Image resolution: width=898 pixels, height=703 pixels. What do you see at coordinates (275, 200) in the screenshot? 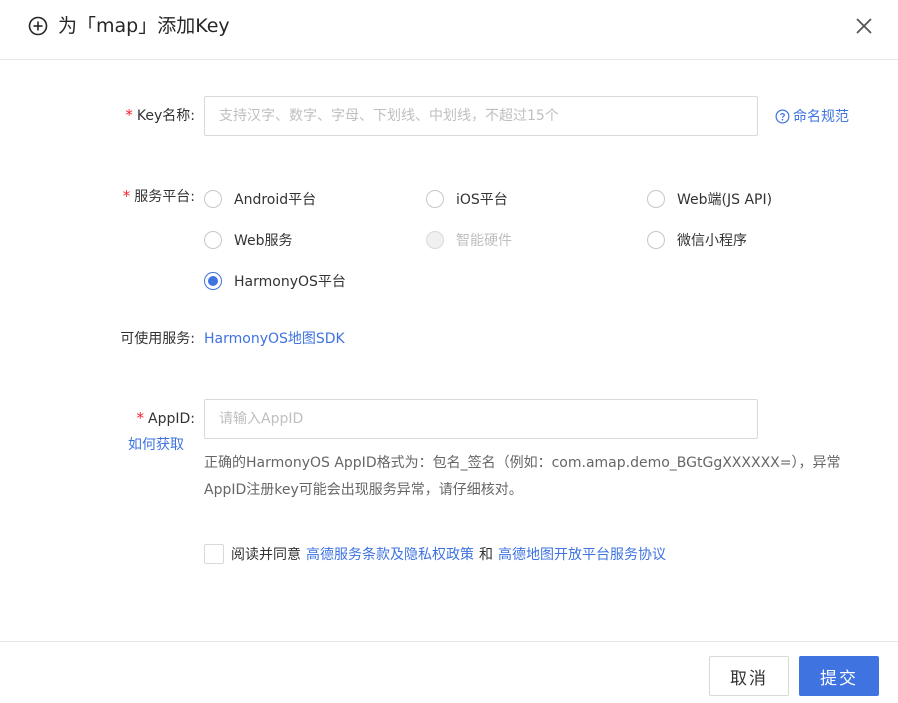
I see `radio-label: Android平台` at bounding box center [275, 200].